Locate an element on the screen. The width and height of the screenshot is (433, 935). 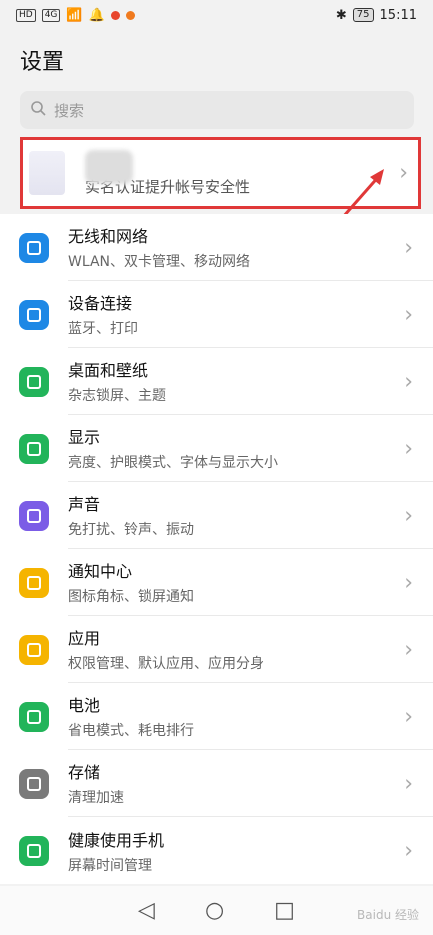
device-connect-icon is located at coordinates (34, 314).